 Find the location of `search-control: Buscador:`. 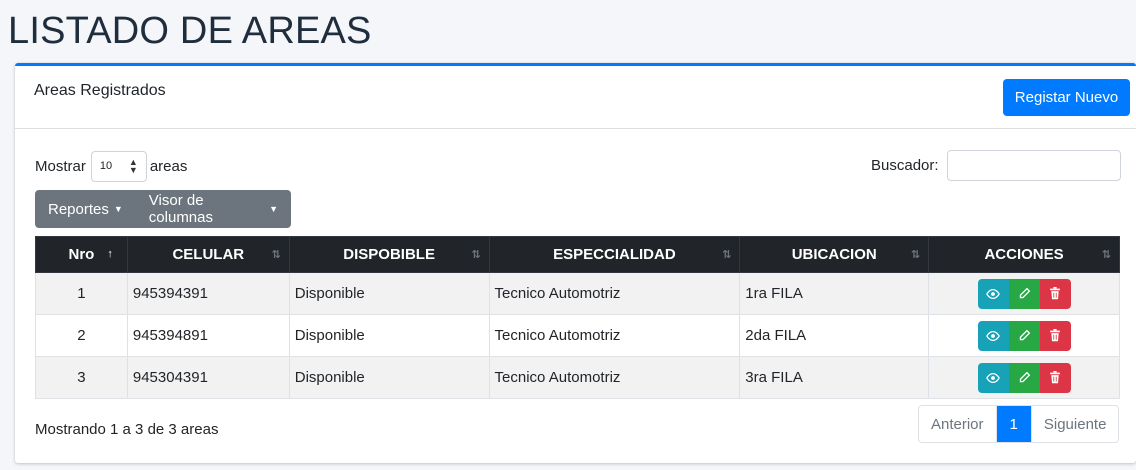

search-control: Buscador: is located at coordinates (996, 165).